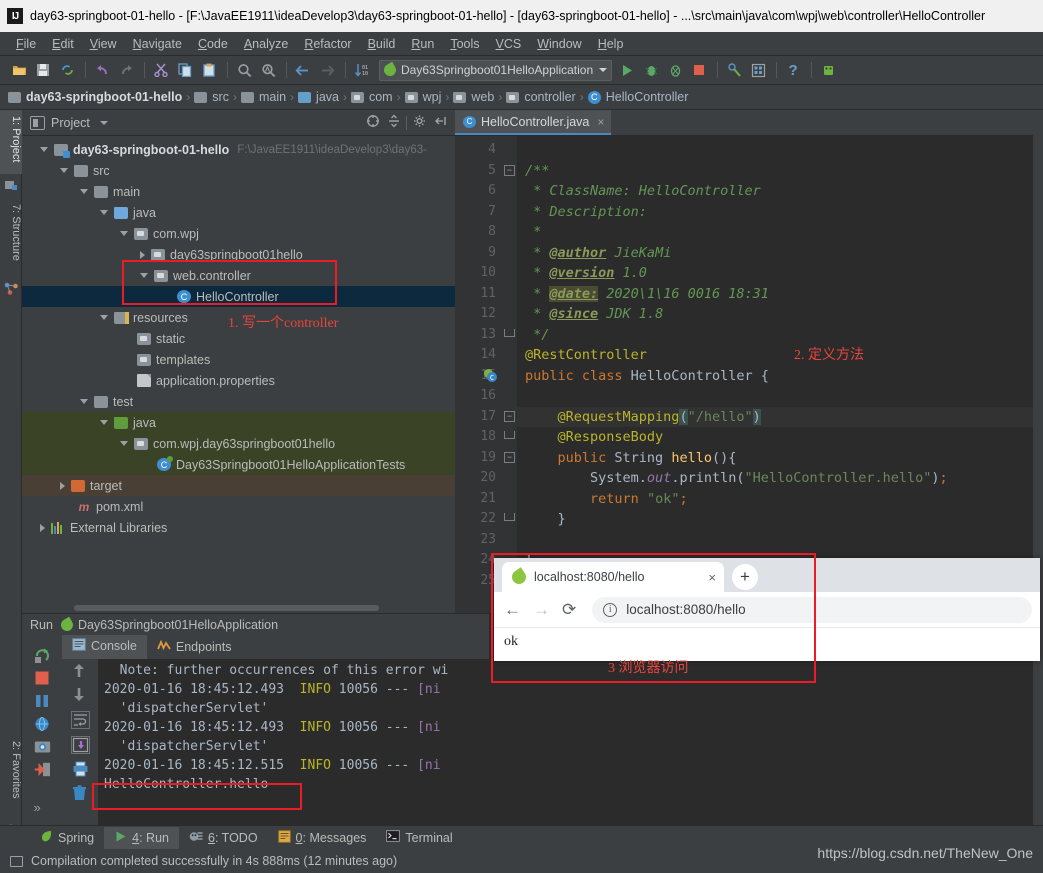 The height and width of the screenshot is (873, 1043). What do you see at coordinates (244, 70) in the screenshot?
I see `find-icon` at bounding box center [244, 70].